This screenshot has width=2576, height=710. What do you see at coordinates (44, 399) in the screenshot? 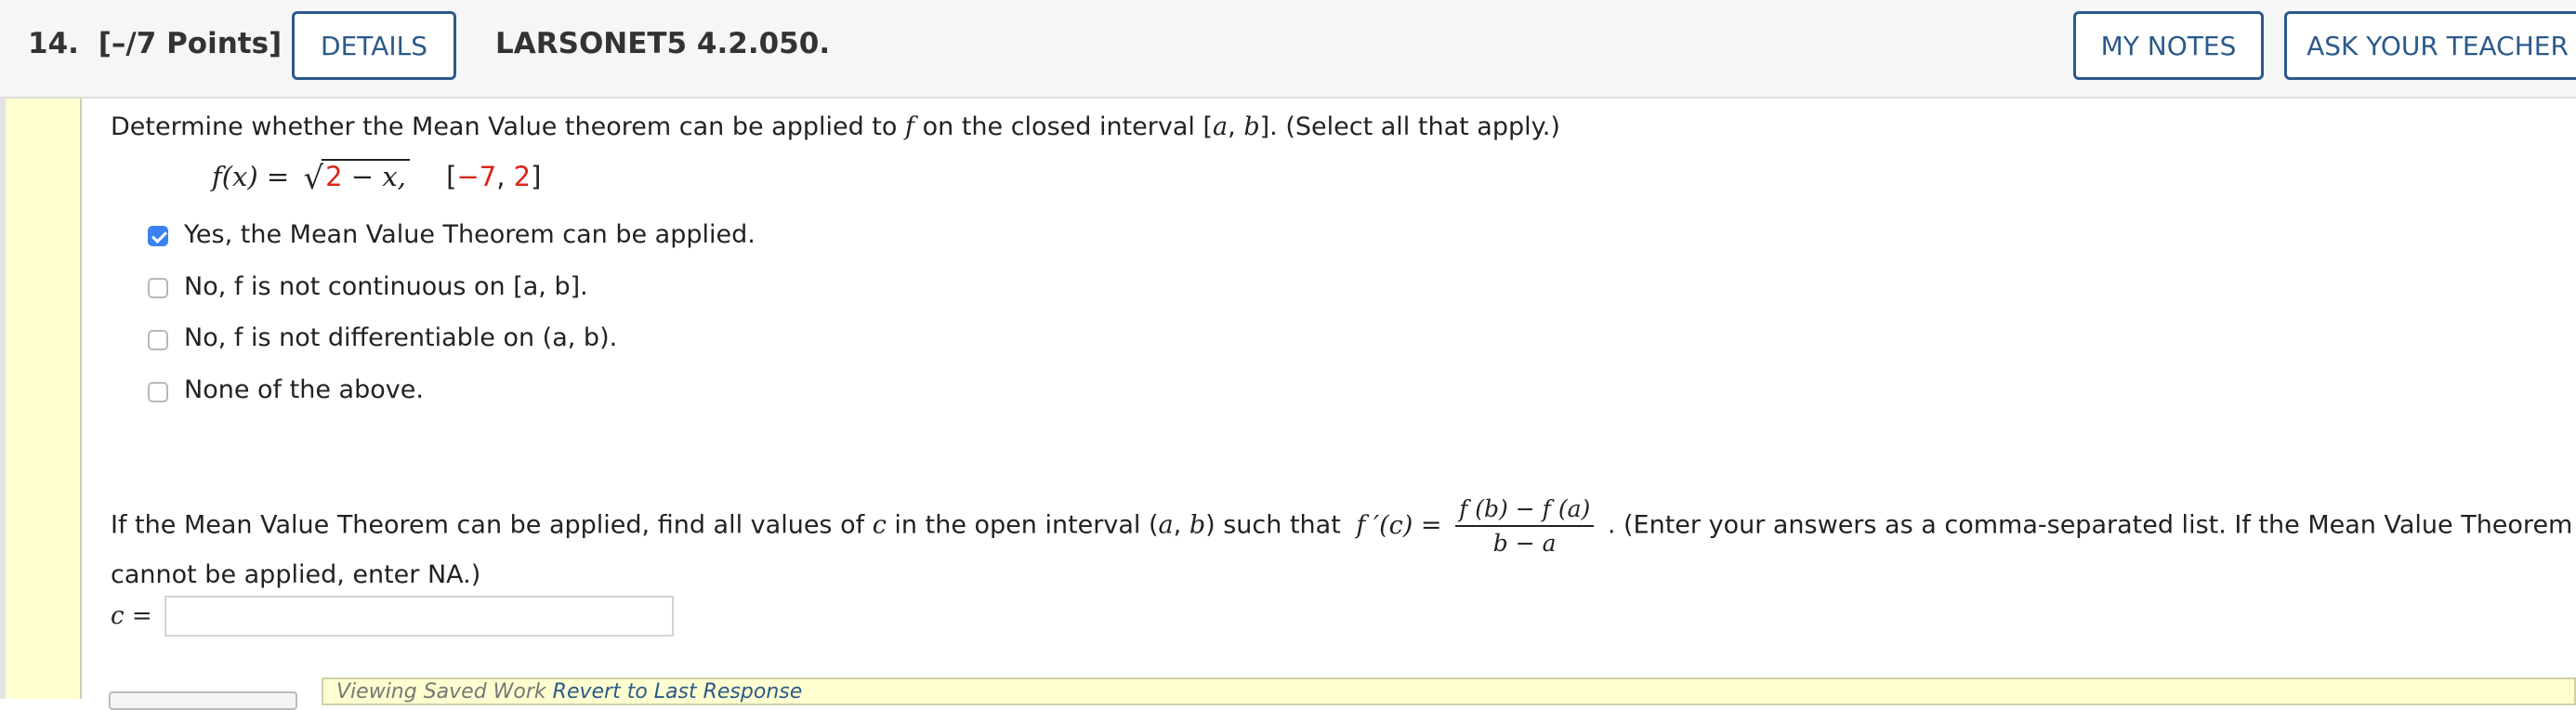
I see `question-status-stripe` at bounding box center [44, 399].